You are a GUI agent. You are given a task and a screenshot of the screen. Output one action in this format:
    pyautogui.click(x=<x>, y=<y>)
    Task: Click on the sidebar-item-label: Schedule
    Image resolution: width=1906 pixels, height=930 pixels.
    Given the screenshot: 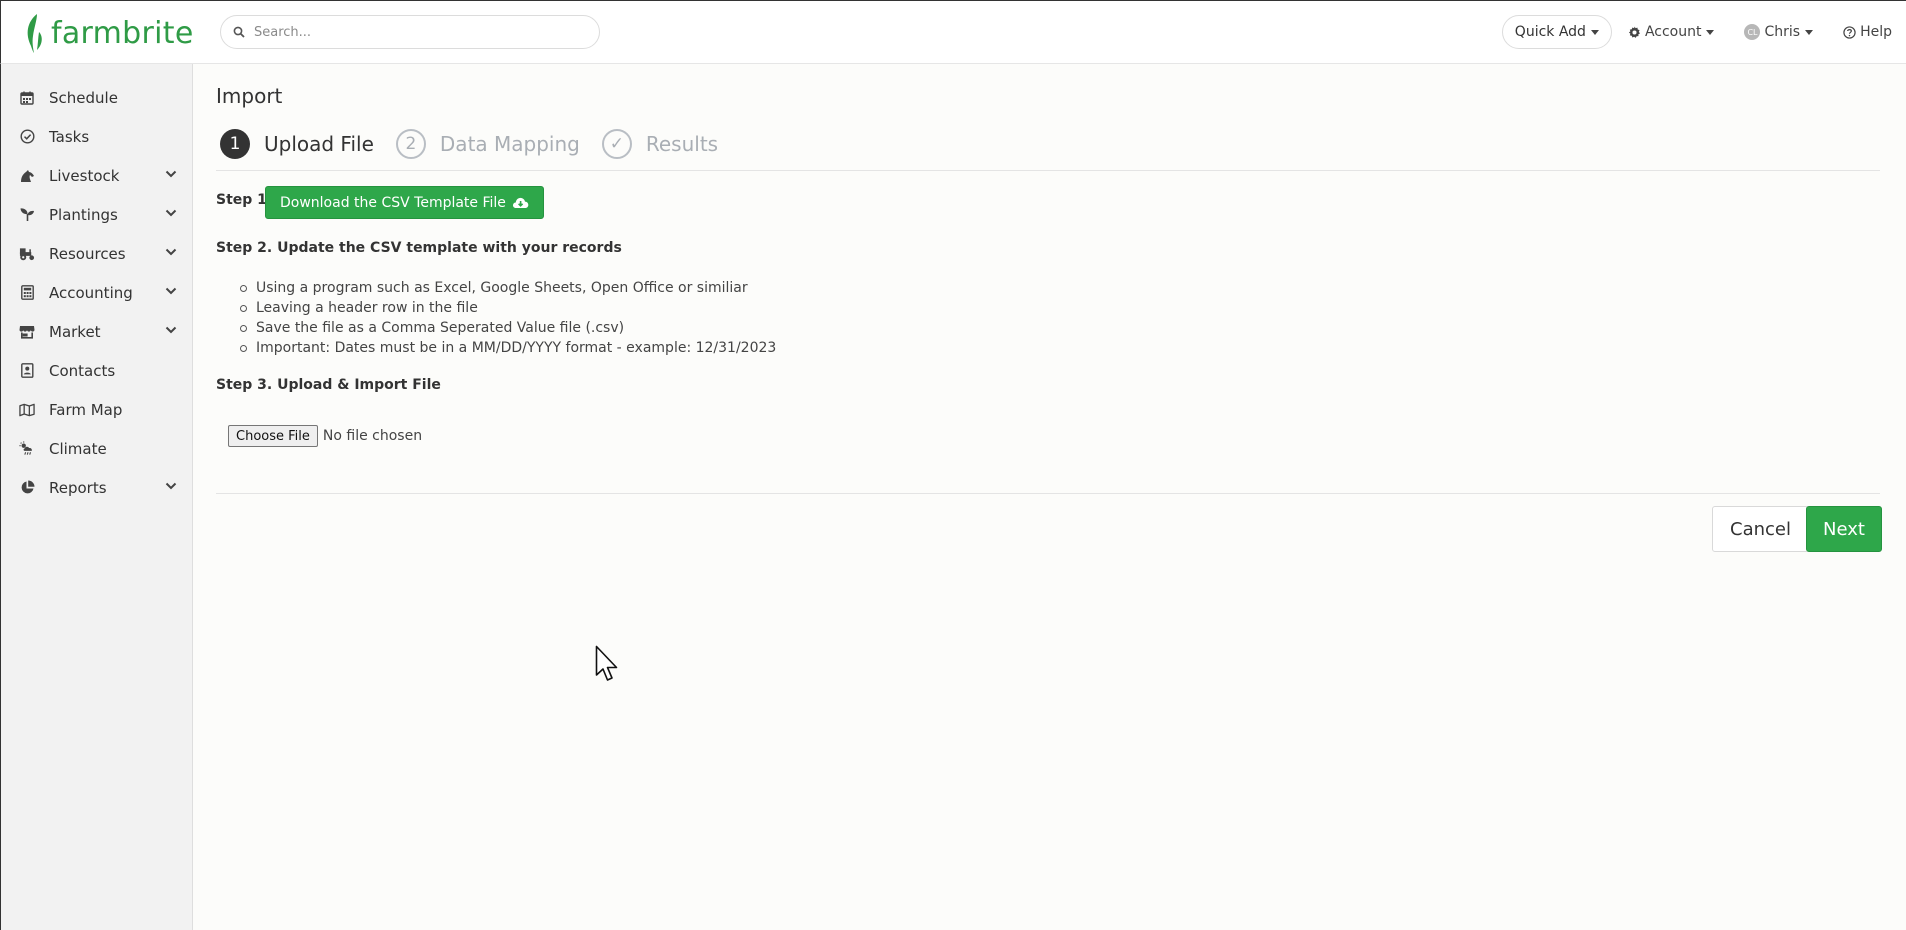 What is the action you would take?
    pyautogui.click(x=83, y=97)
    